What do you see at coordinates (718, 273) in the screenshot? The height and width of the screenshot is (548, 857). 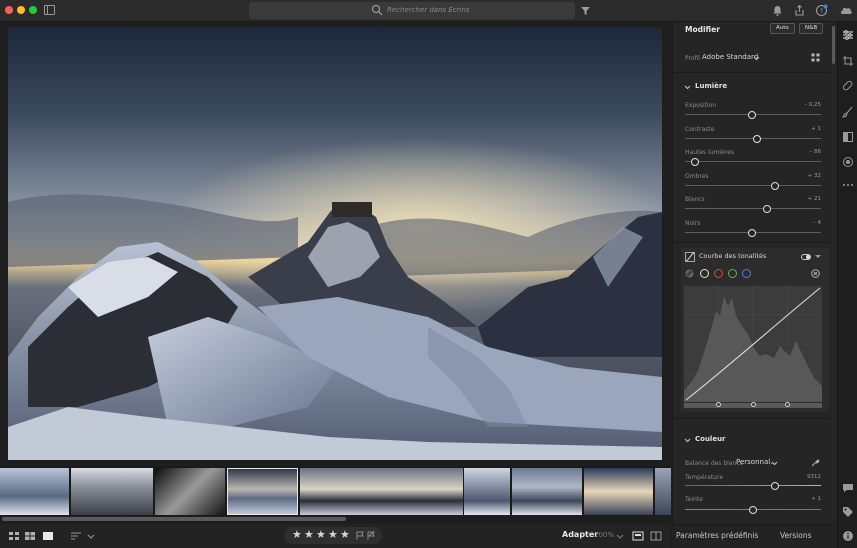 I see `point-curve-red-icon` at bounding box center [718, 273].